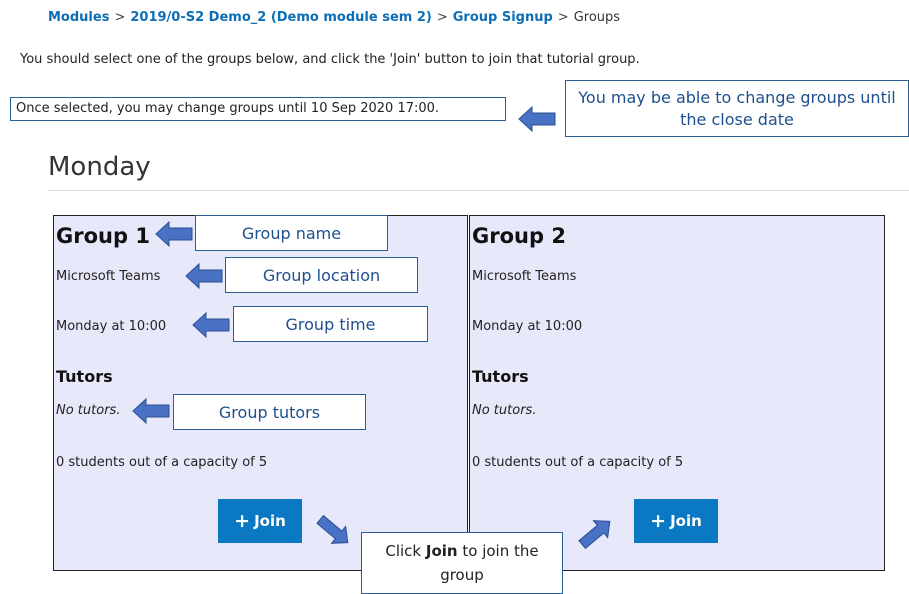 This screenshot has height=594, width=909. What do you see at coordinates (280, 17) in the screenshot?
I see `breadcrumb-module: 2019/0-S2 Demo_2 (Demo module sem 2)` at bounding box center [280, 17].